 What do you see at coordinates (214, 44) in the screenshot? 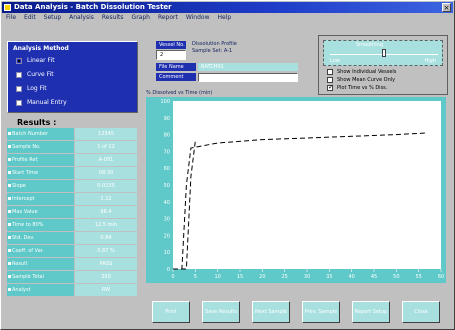
I see `profile-title: Dissolution Profile` at bounding box center [214, 44].